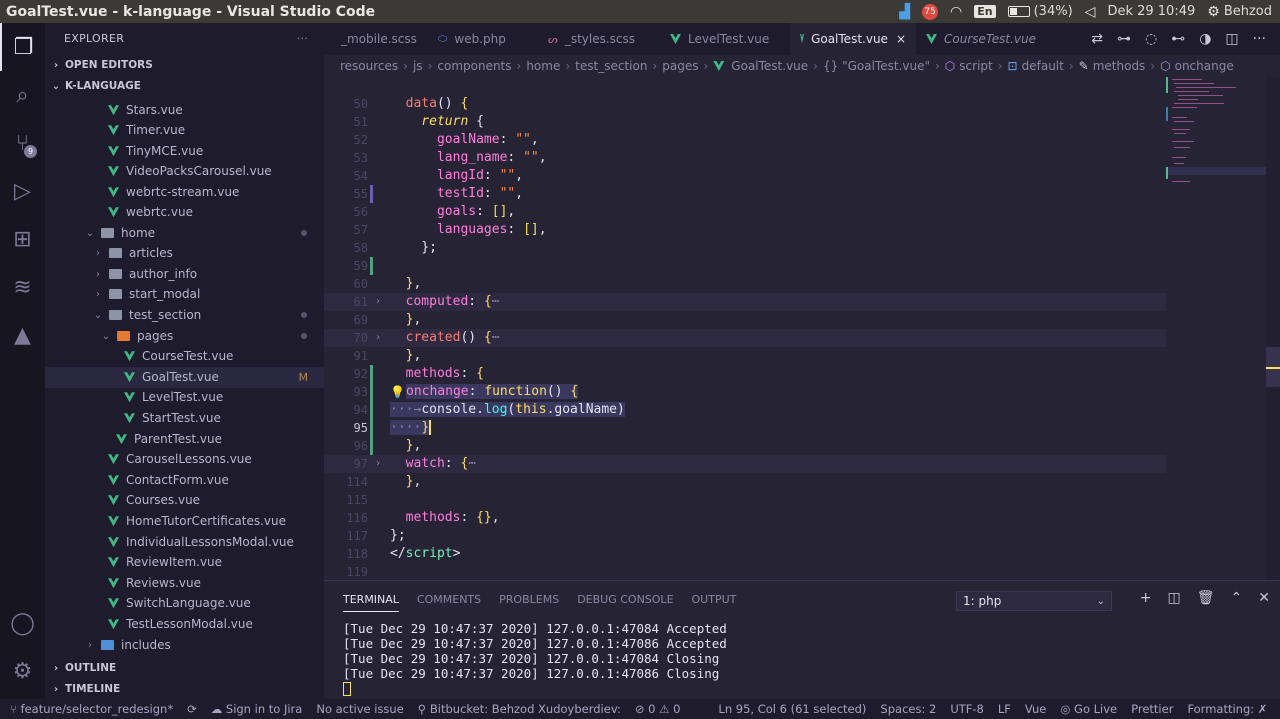 The width and height of the screenshot is (1280, 719). I want to click on open-editors-section: › OPEN EDITORS, so click(184, 65).